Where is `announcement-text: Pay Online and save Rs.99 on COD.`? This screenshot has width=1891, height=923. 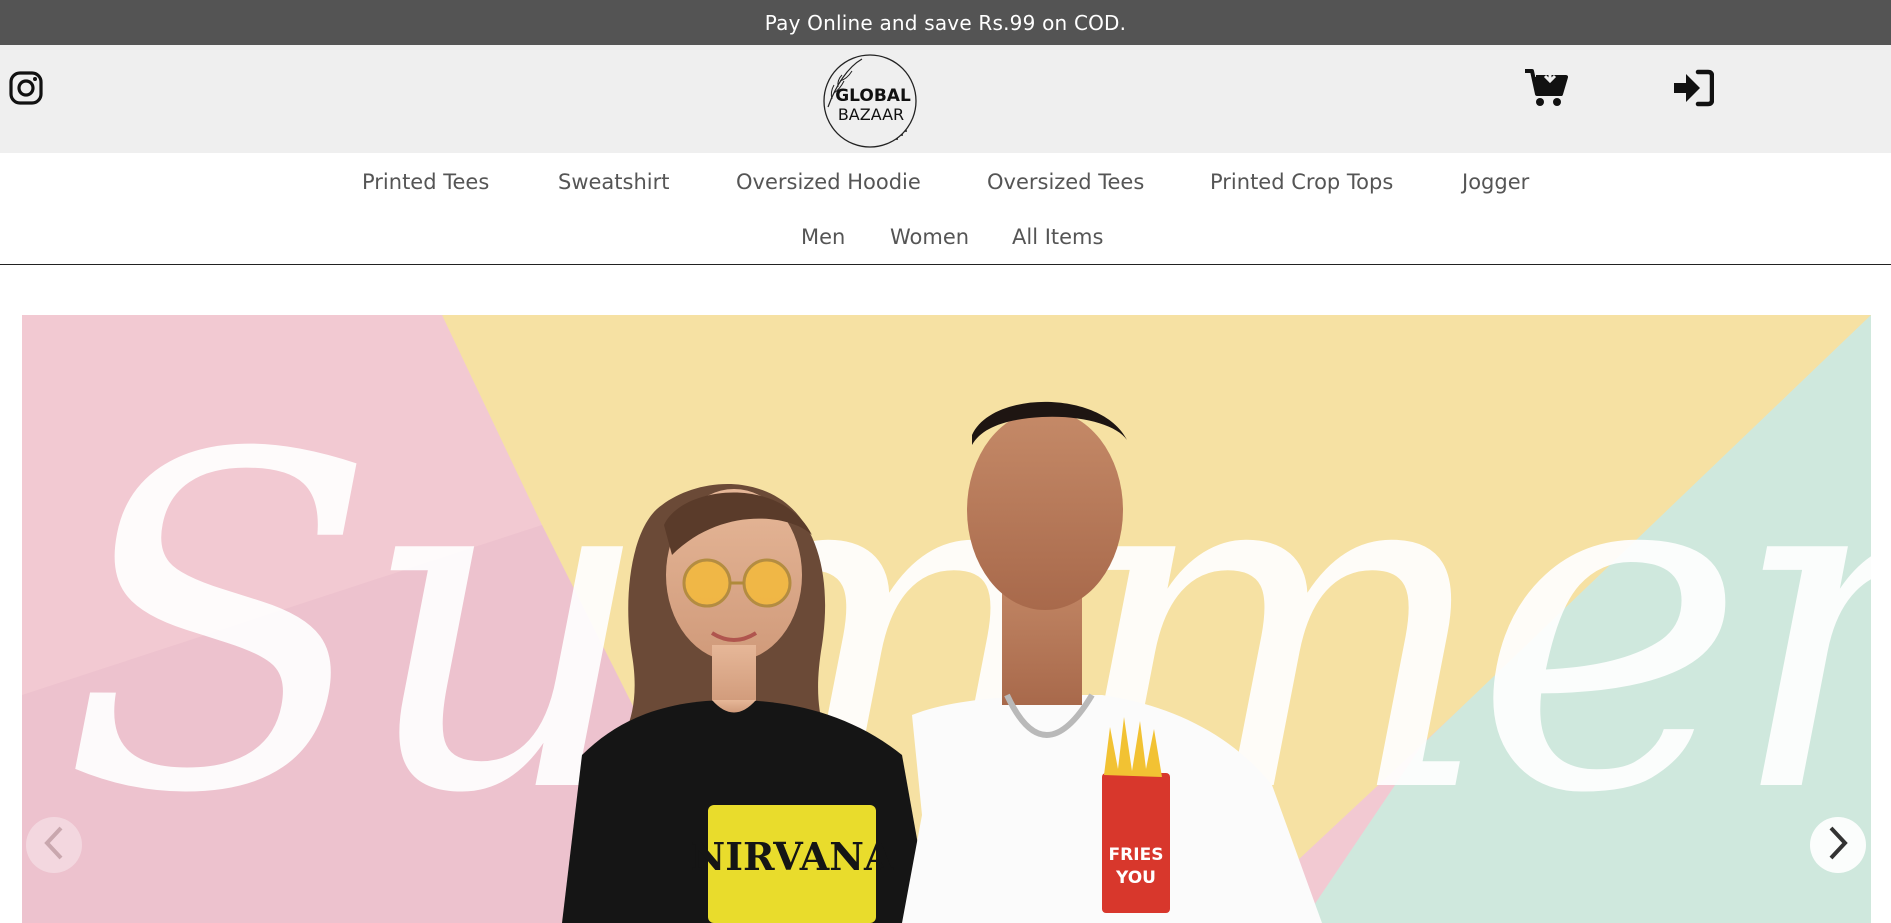
announcement-text: Pay Online and save Rs.99 on COD. is located at coordinates (945, 22).